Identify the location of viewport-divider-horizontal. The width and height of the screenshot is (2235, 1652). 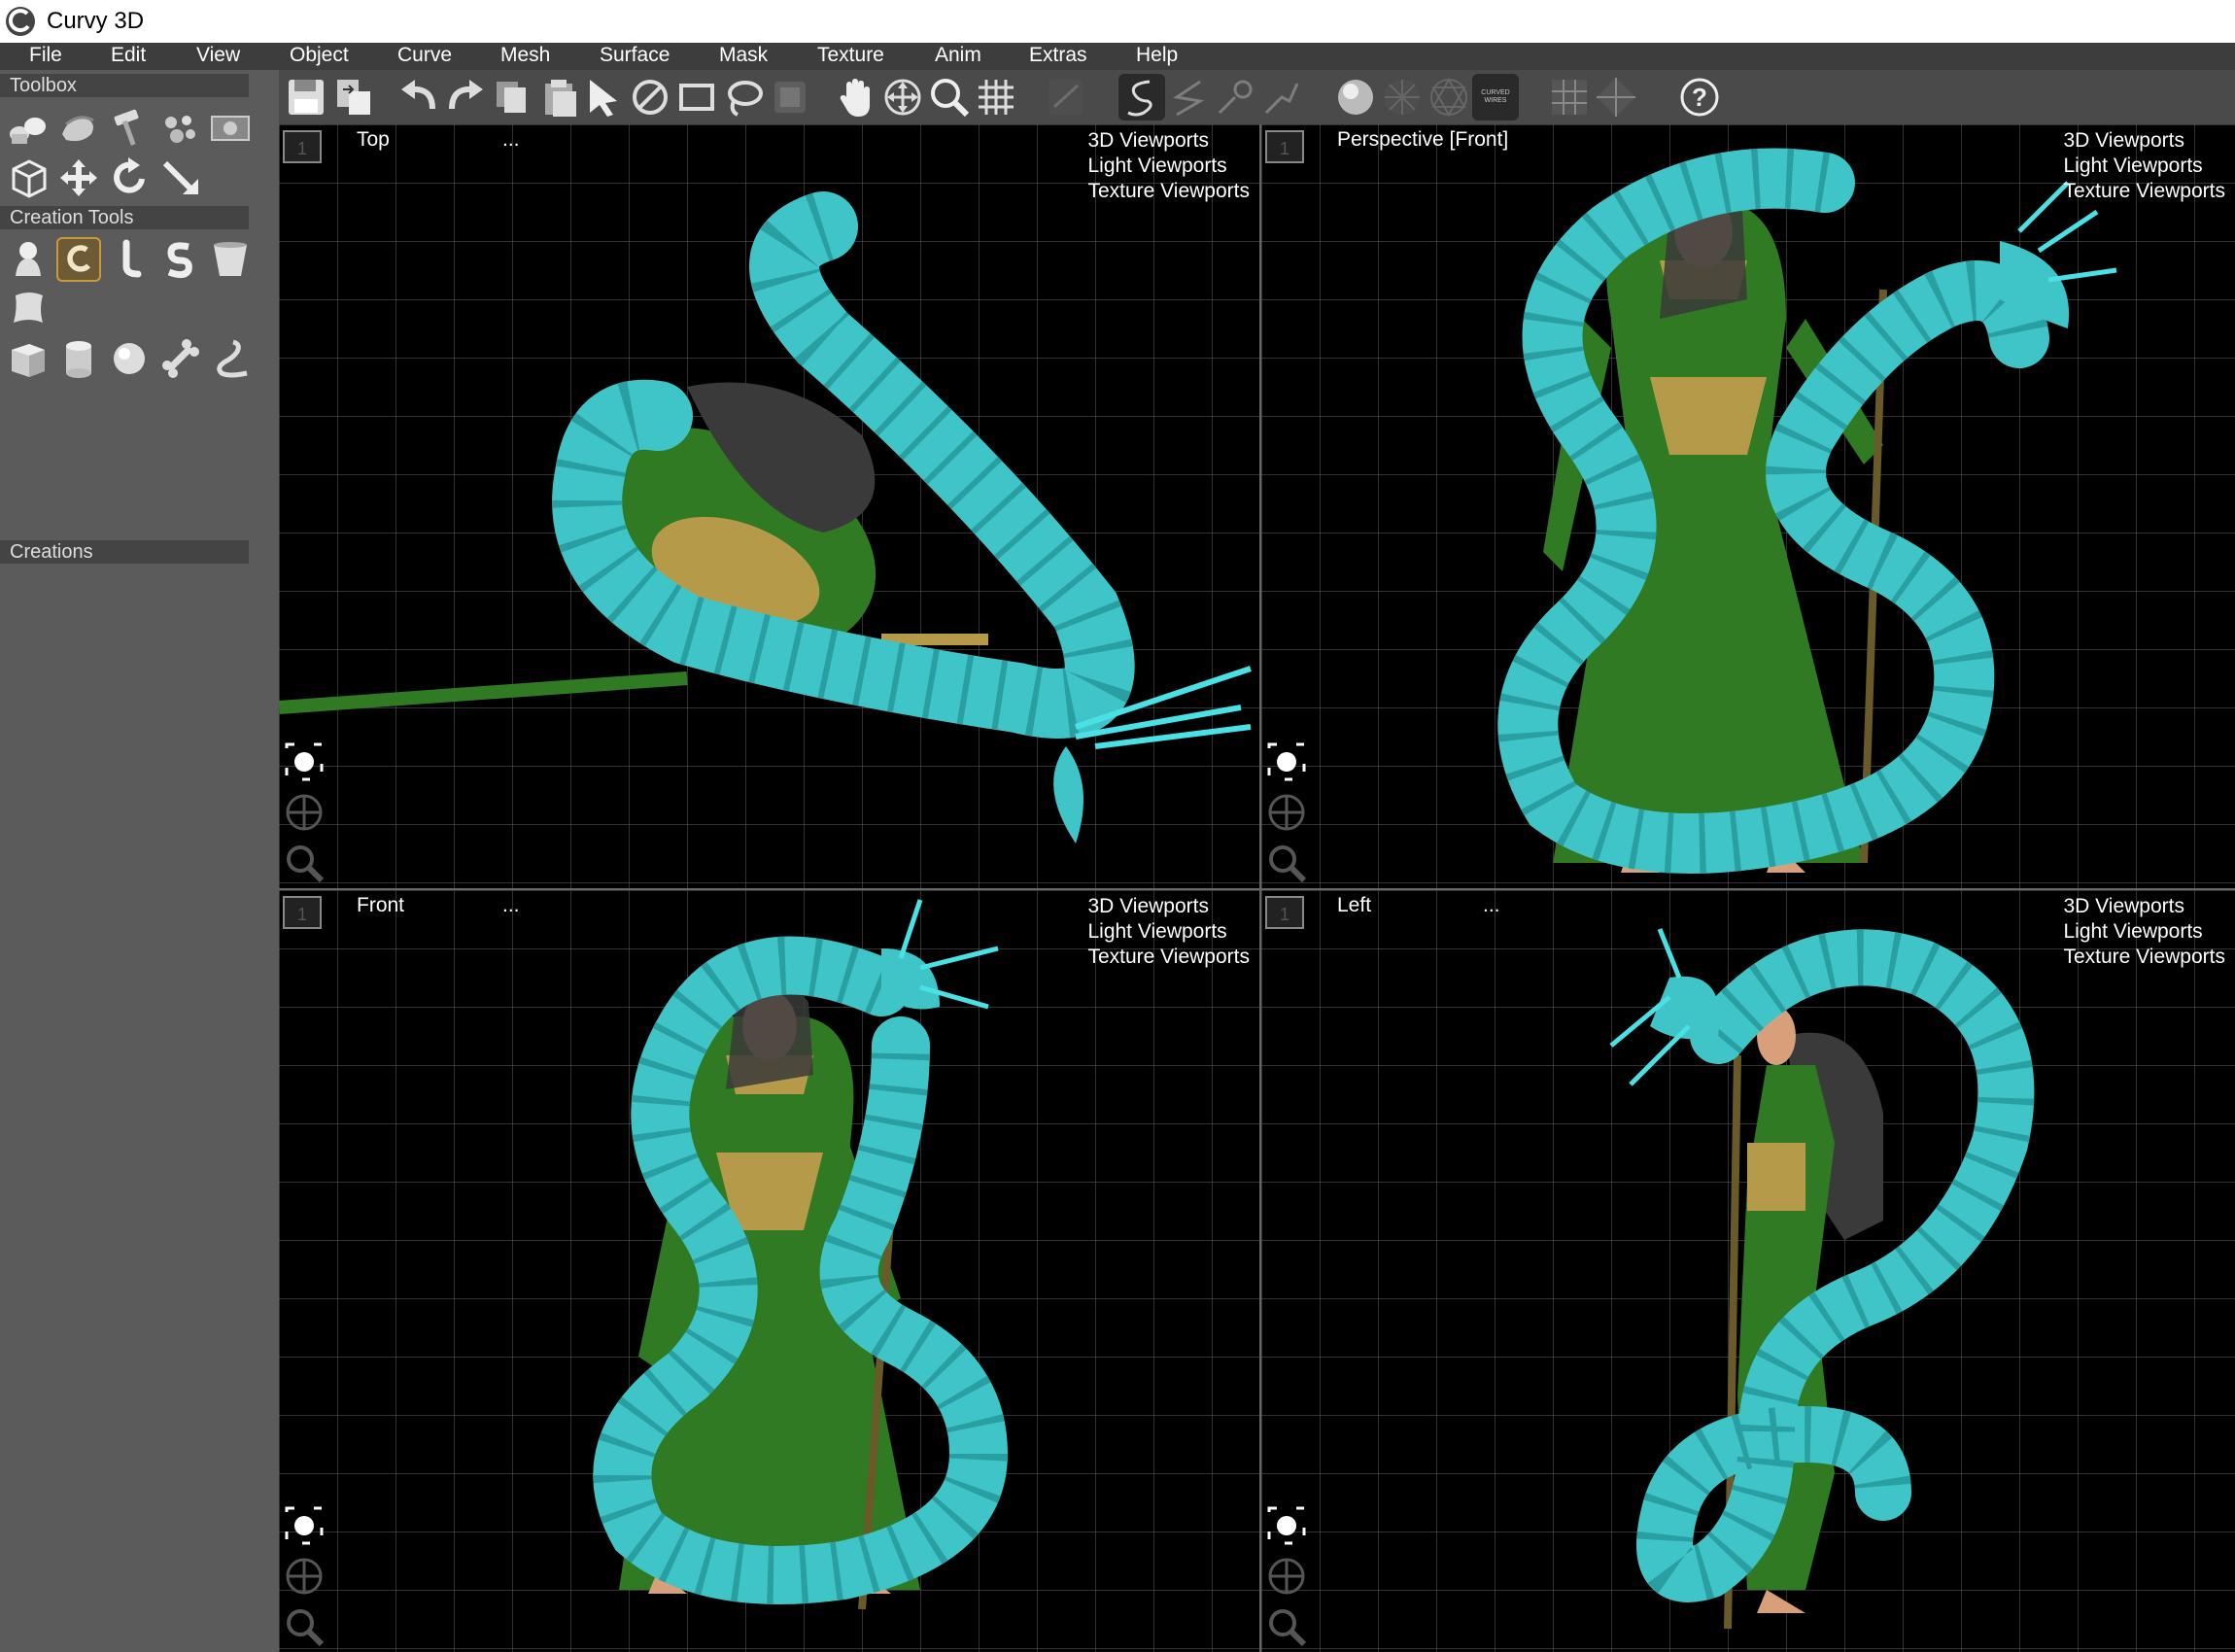
(1257, 889).